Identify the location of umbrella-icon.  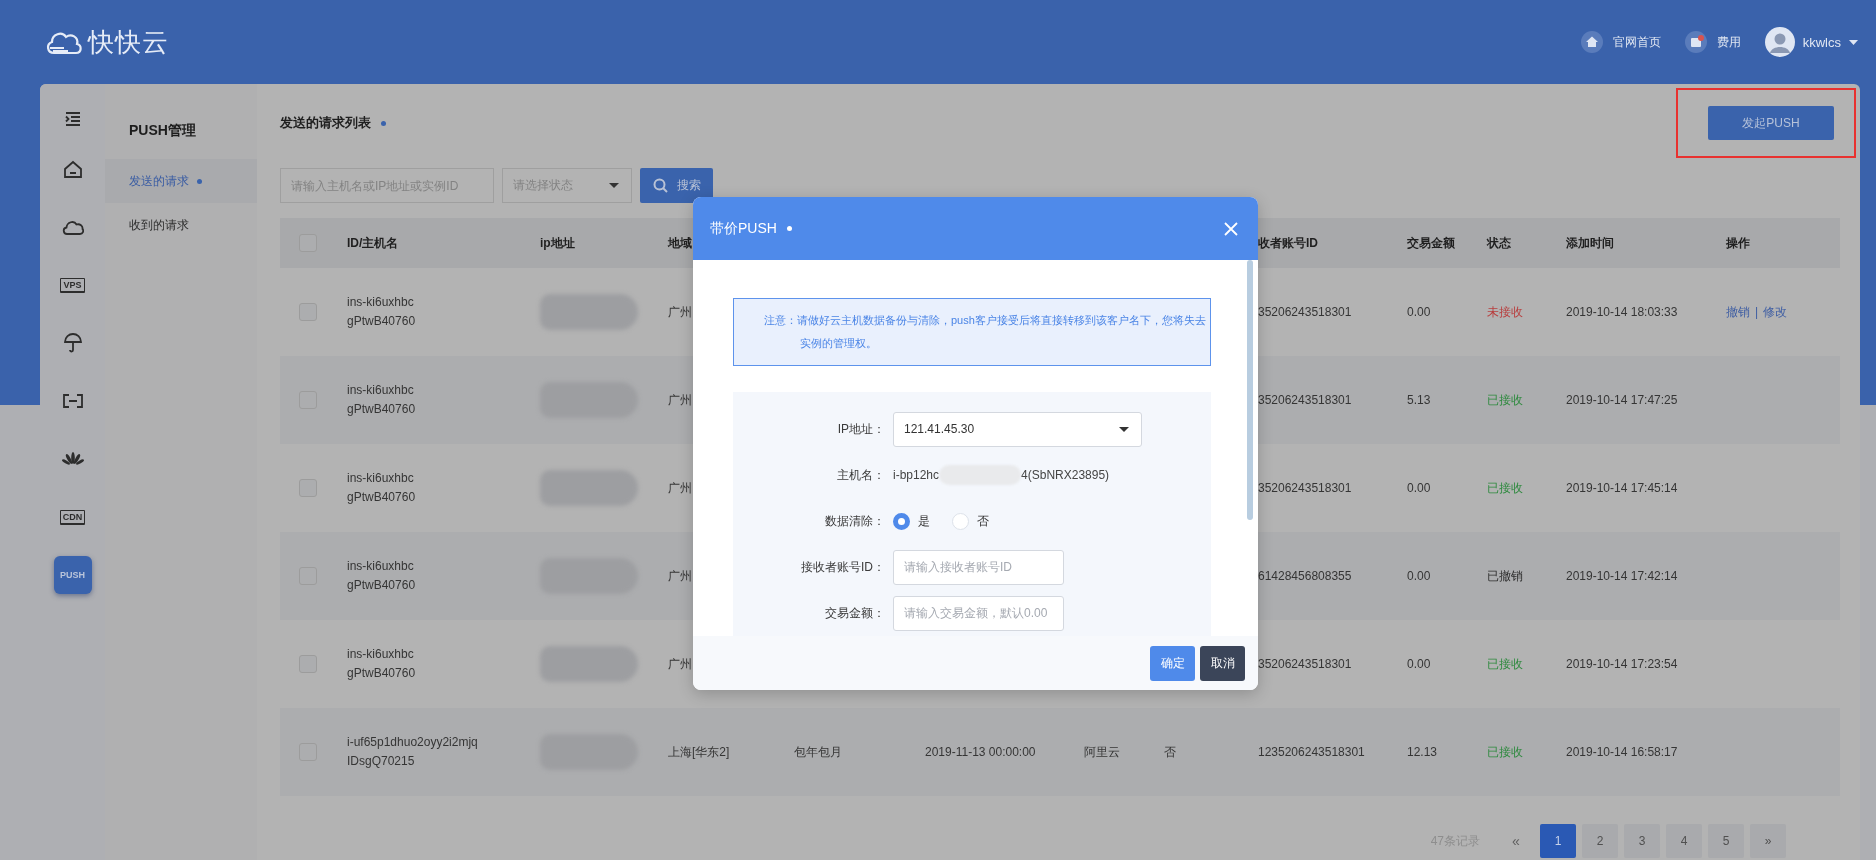
(72, 343).